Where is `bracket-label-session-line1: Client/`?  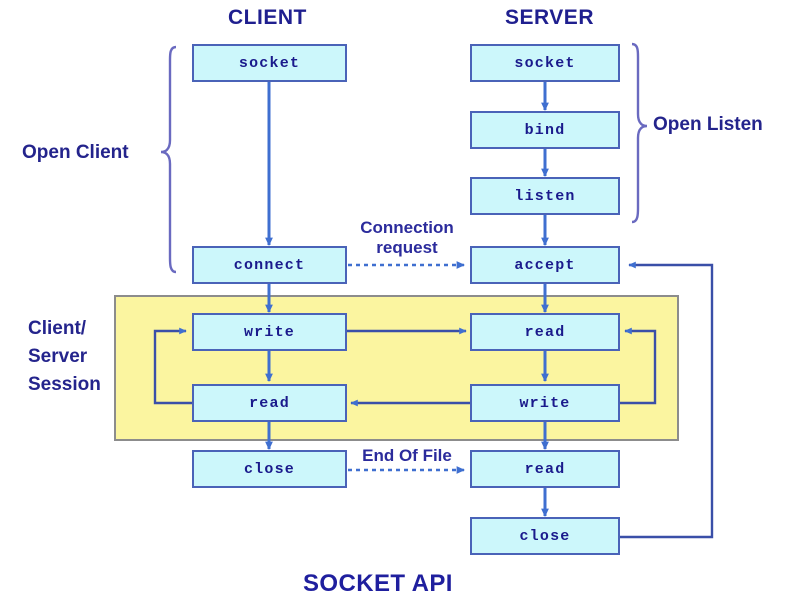
bracket-label-session-line1: Client/ is located at coordinates (57, 328).